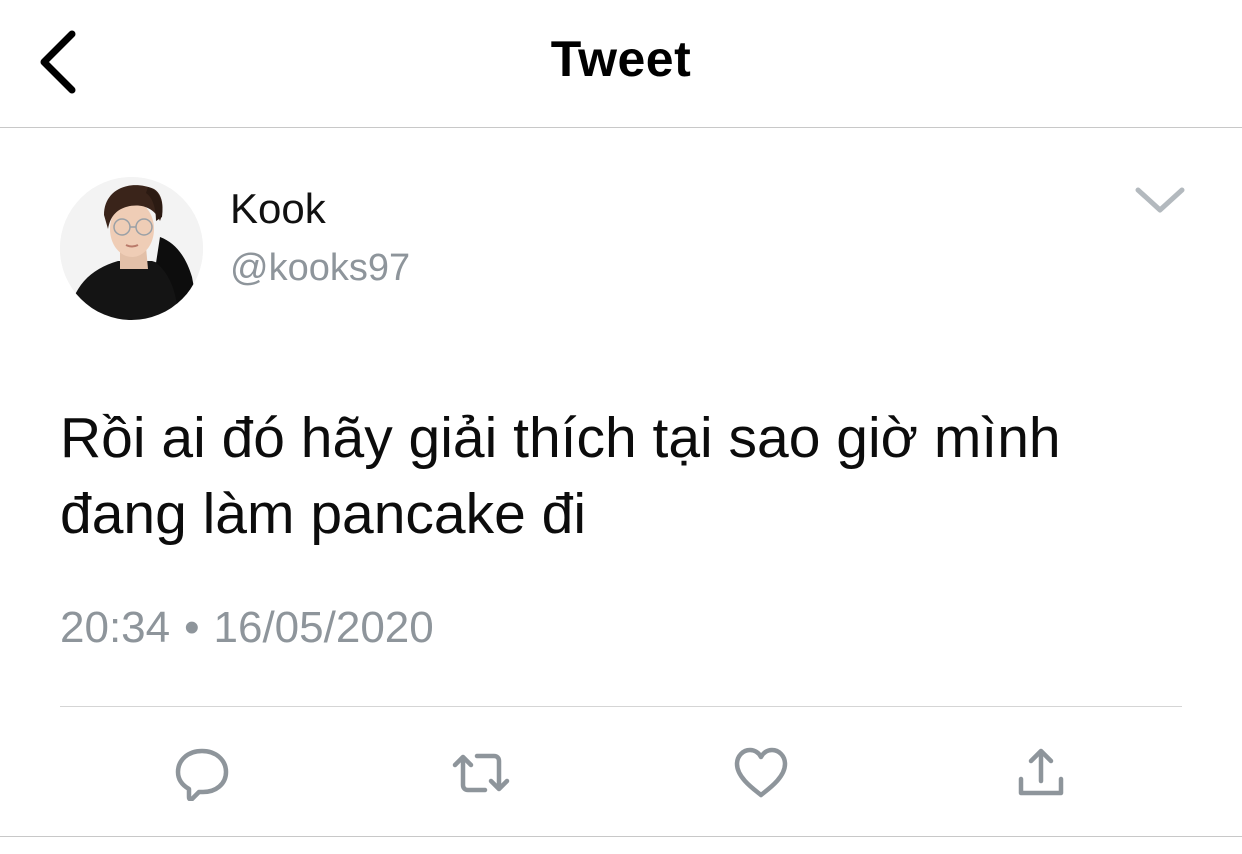  I want to click on avatar, so click(131, 248).